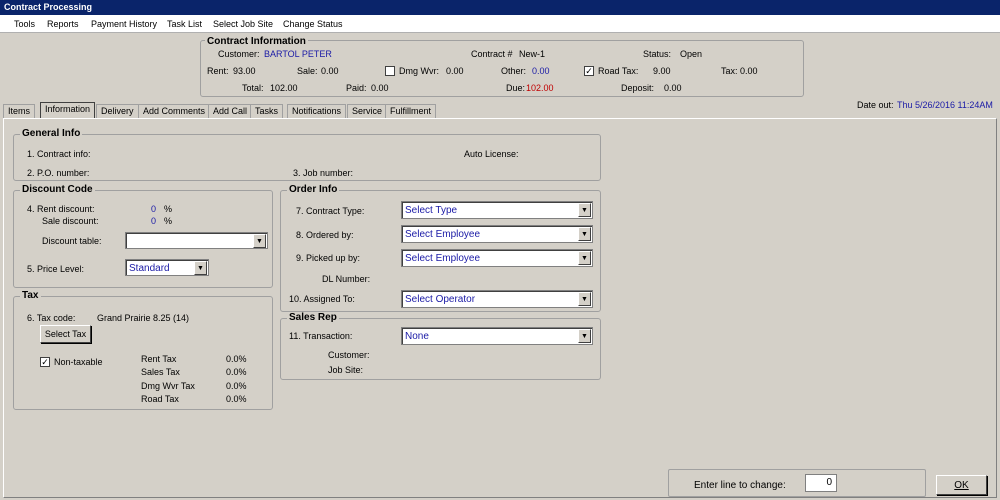  I want to click on contract-info-field-label: 1. Contract info:, so click(59, 154).